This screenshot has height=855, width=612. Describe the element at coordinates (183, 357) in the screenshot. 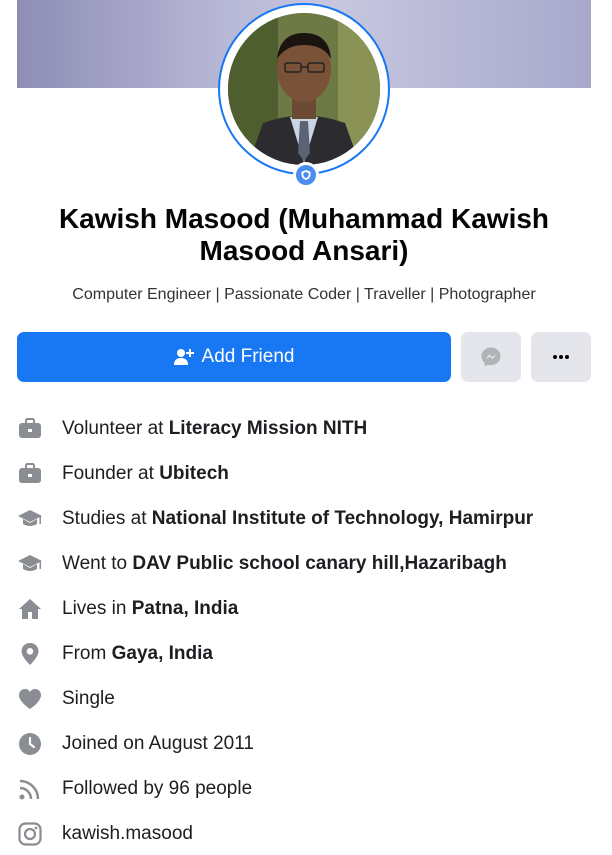

I see `add-friend-icon` at that location.